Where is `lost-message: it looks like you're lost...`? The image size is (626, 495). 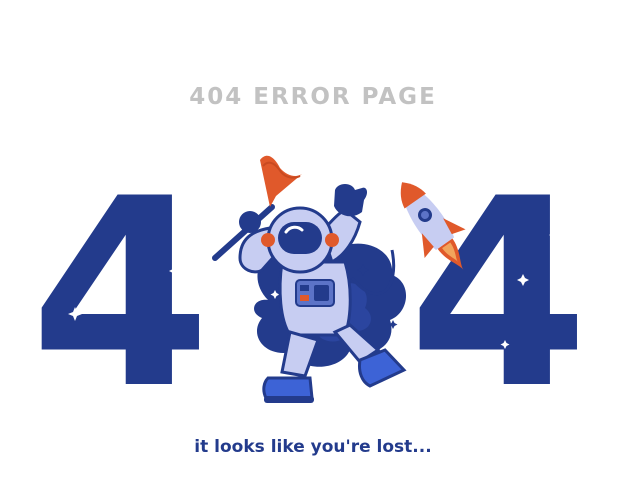
lost-message: it looks like you're lost... is located at coordinates (313, 447).